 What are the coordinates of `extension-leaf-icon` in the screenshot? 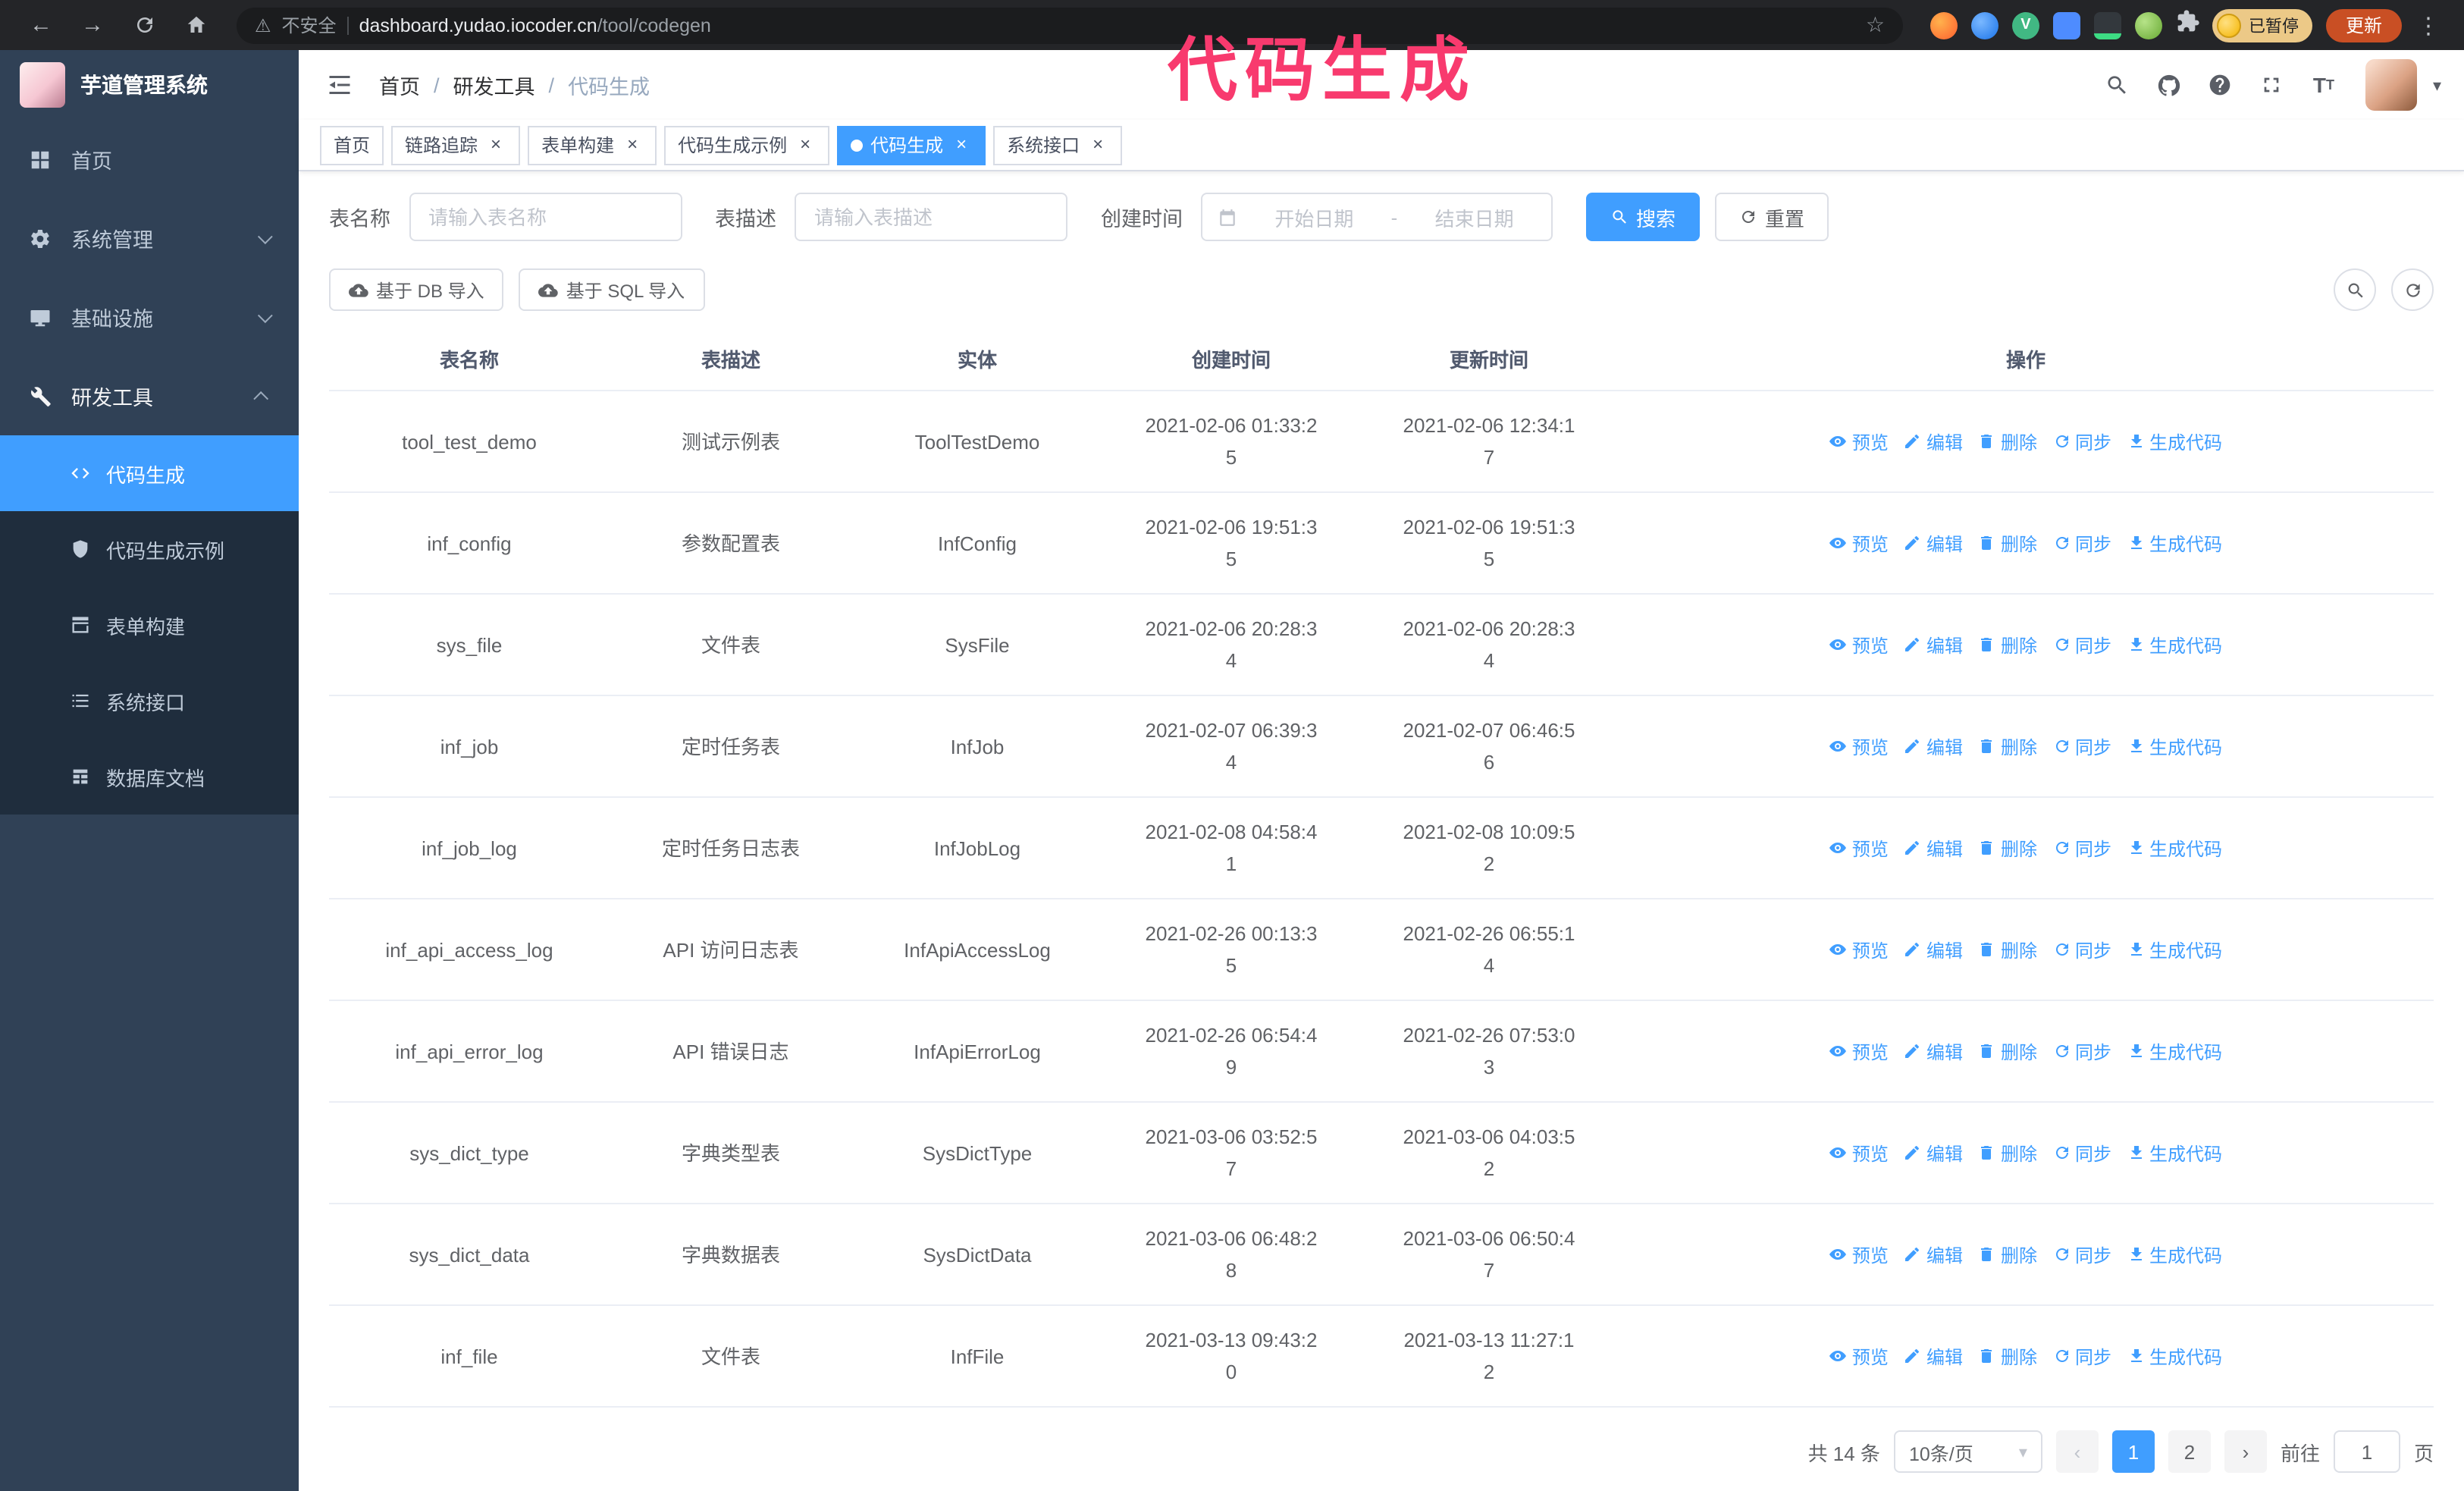 It's located at (2148, 25).